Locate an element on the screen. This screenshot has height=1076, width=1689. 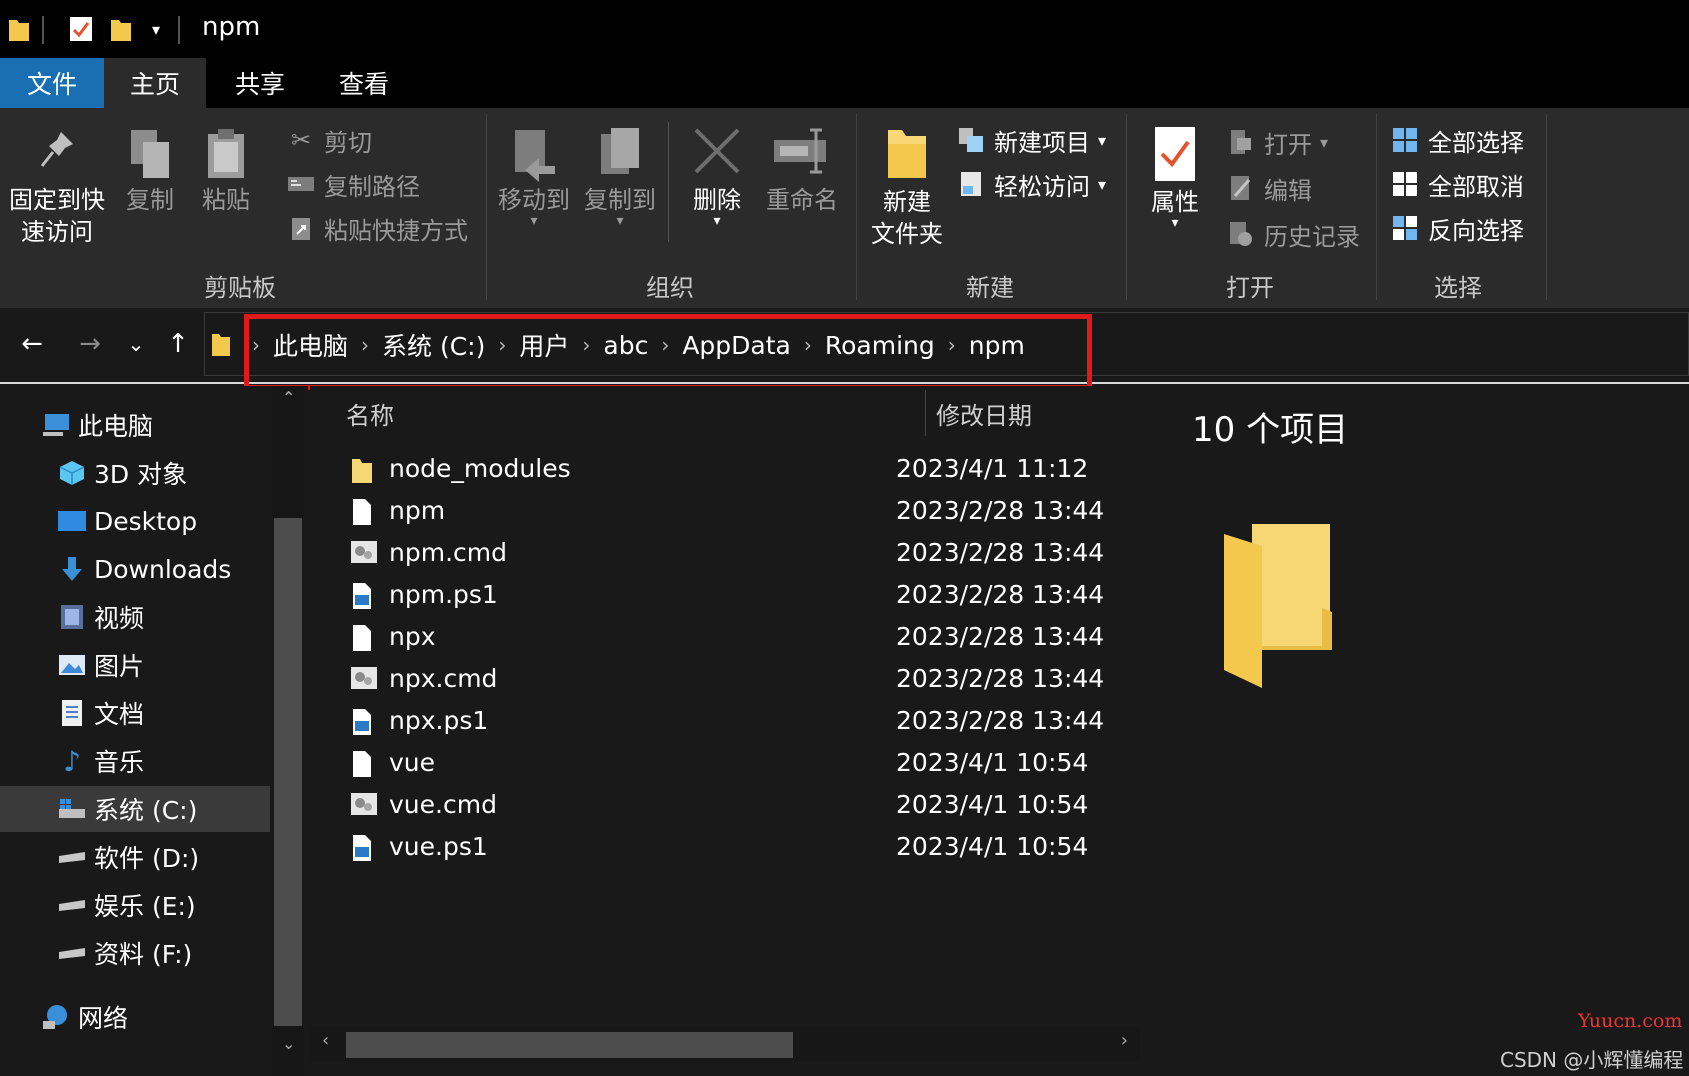
delete-button: 删除 ▾ is located at coordinates (717, 177).